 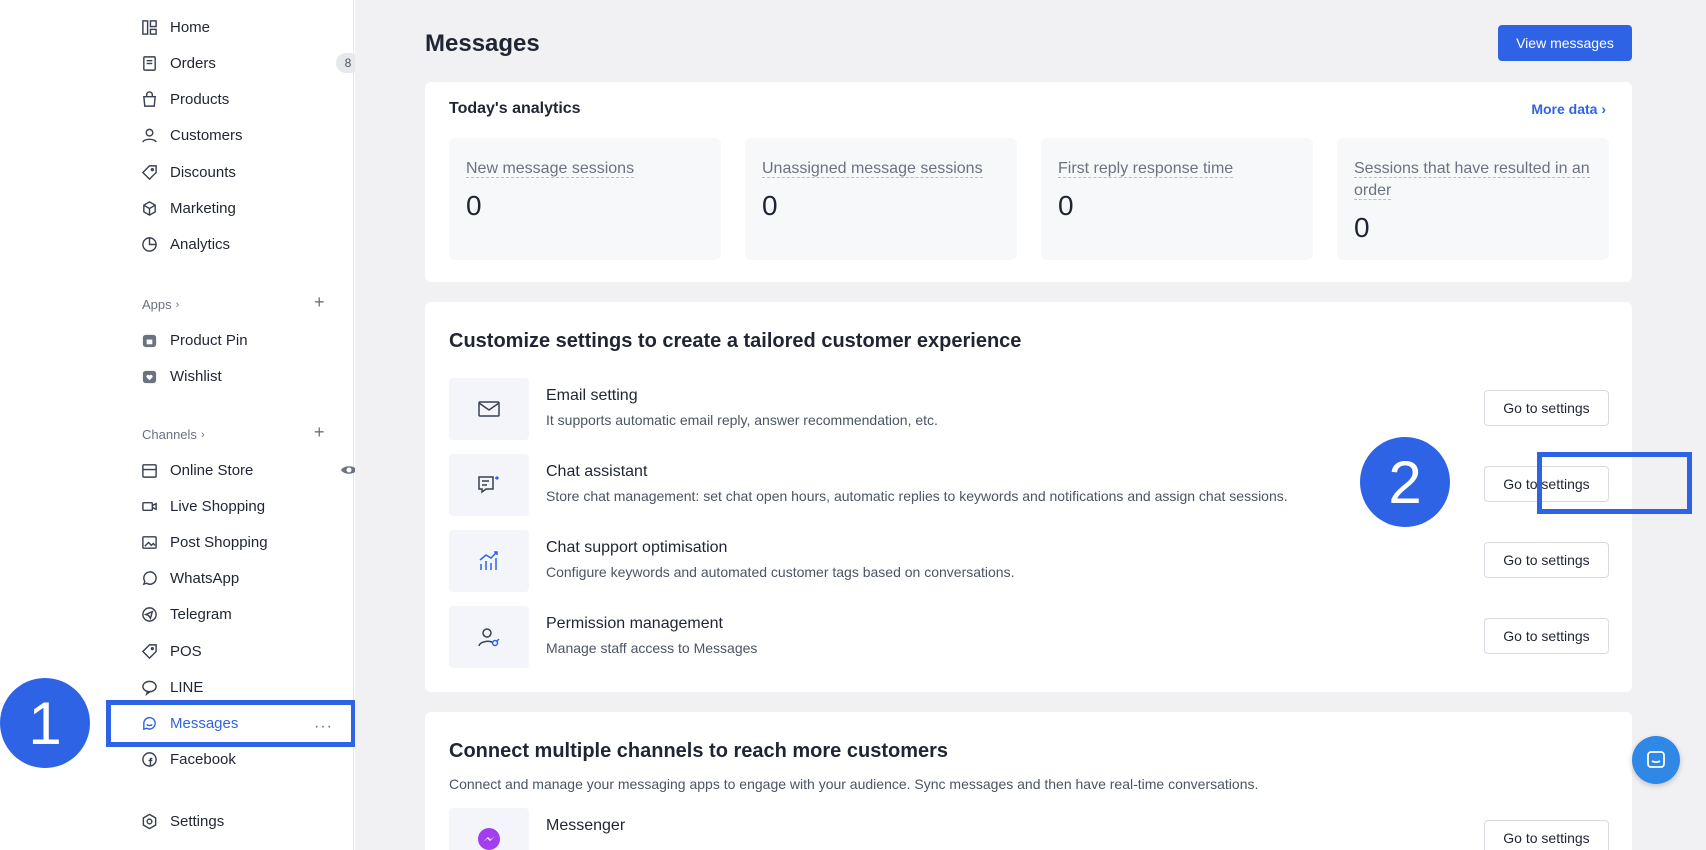 What do you see at coordinates (219, 542) in the screenshot?
I see `sidebar-item-label: Post Shopping` at bounding box center [219, 542].